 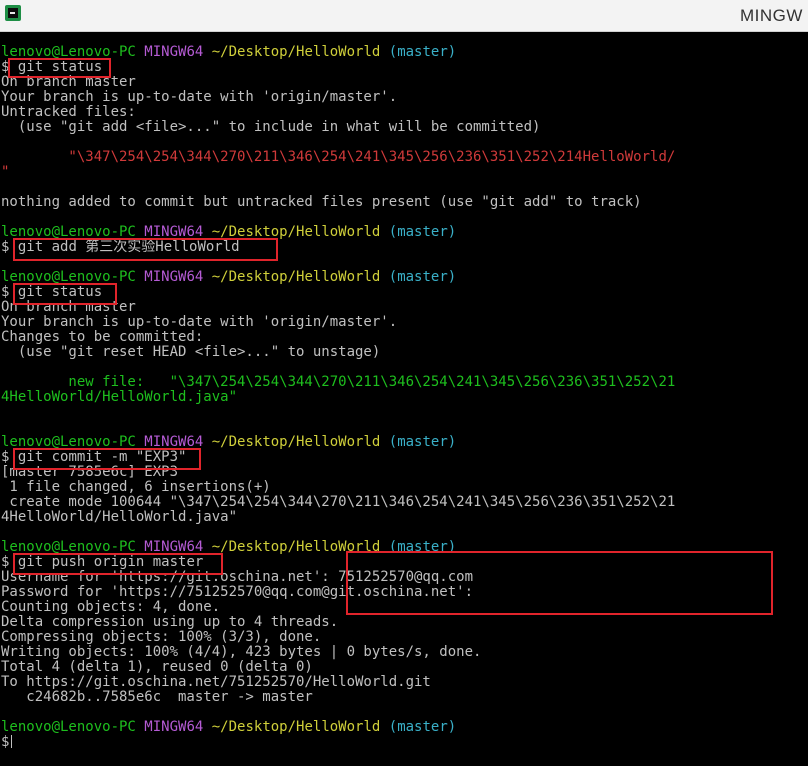 What do you see at coordinates (68, 112) in the screenshot?
I see `output-line: Untracked files:` at bounding box center [68, 112].